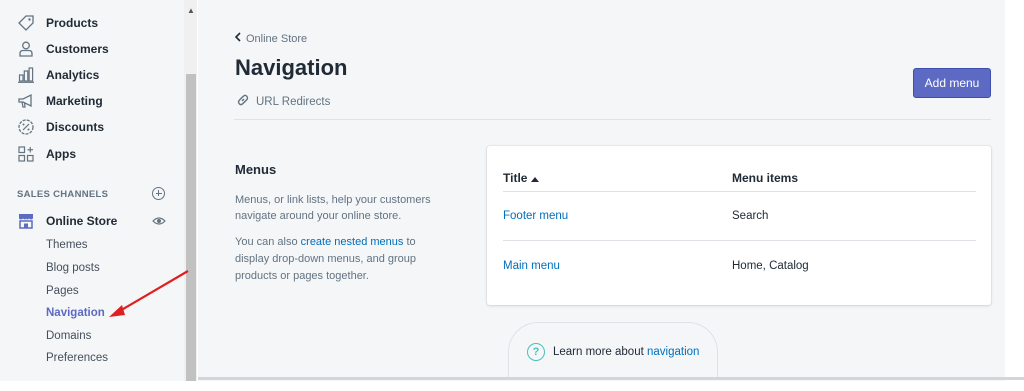  Describe the element at coordinates (26, 154) in the screenshot. I see `apps-icon` at that location.